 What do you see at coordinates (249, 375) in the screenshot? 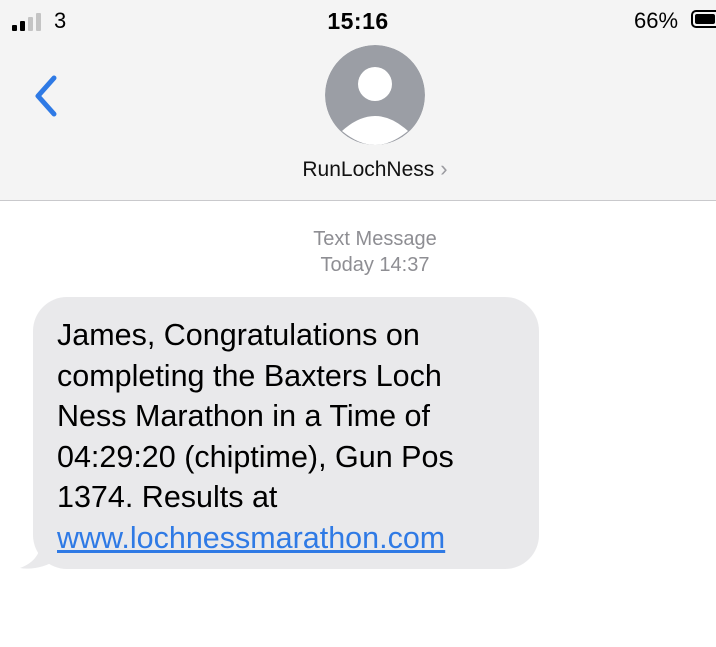
I see `message-line: completing the Baxters Loch` at bounding box center [249, 375].